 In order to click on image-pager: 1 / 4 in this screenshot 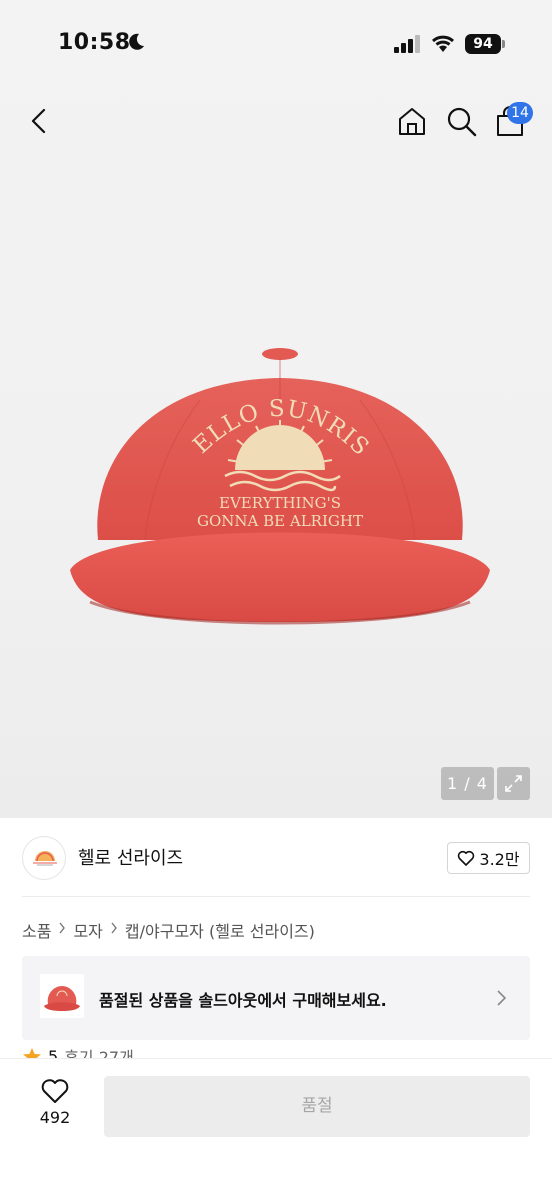, I will do `click(467, 783)`.